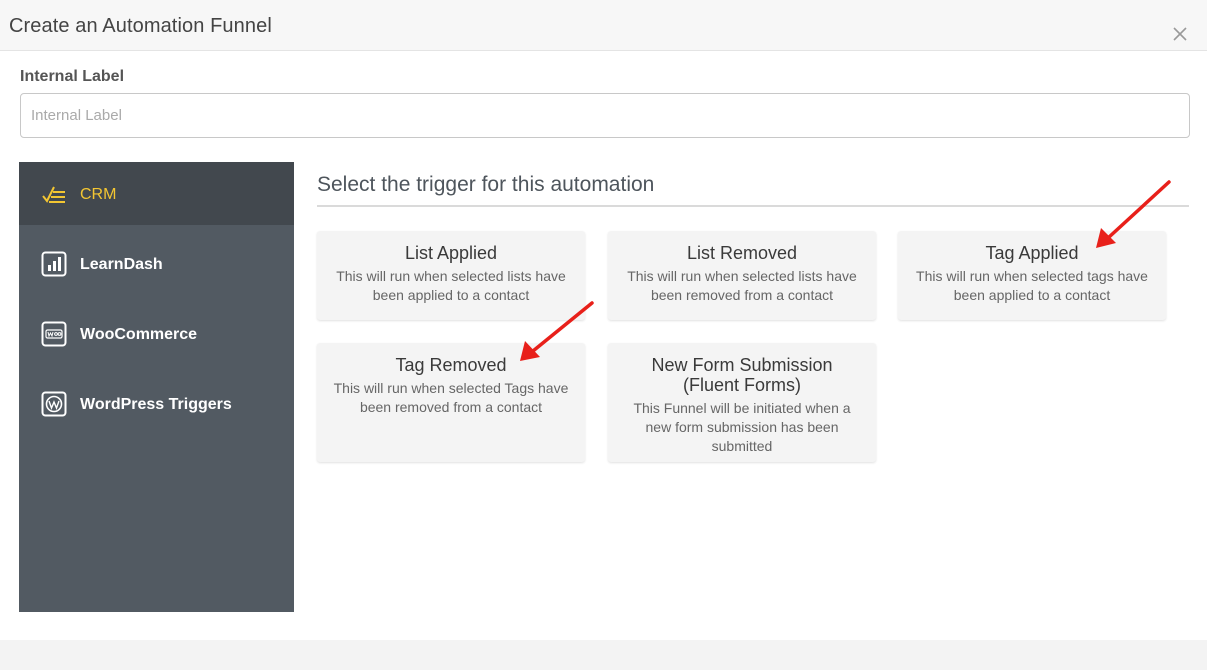 The height and width of the screenshot is (670, 1207). Describe the element at coordinates (139, 334) in the screenshot. I see `sidebar-item-label: WooCommerce` at that location.